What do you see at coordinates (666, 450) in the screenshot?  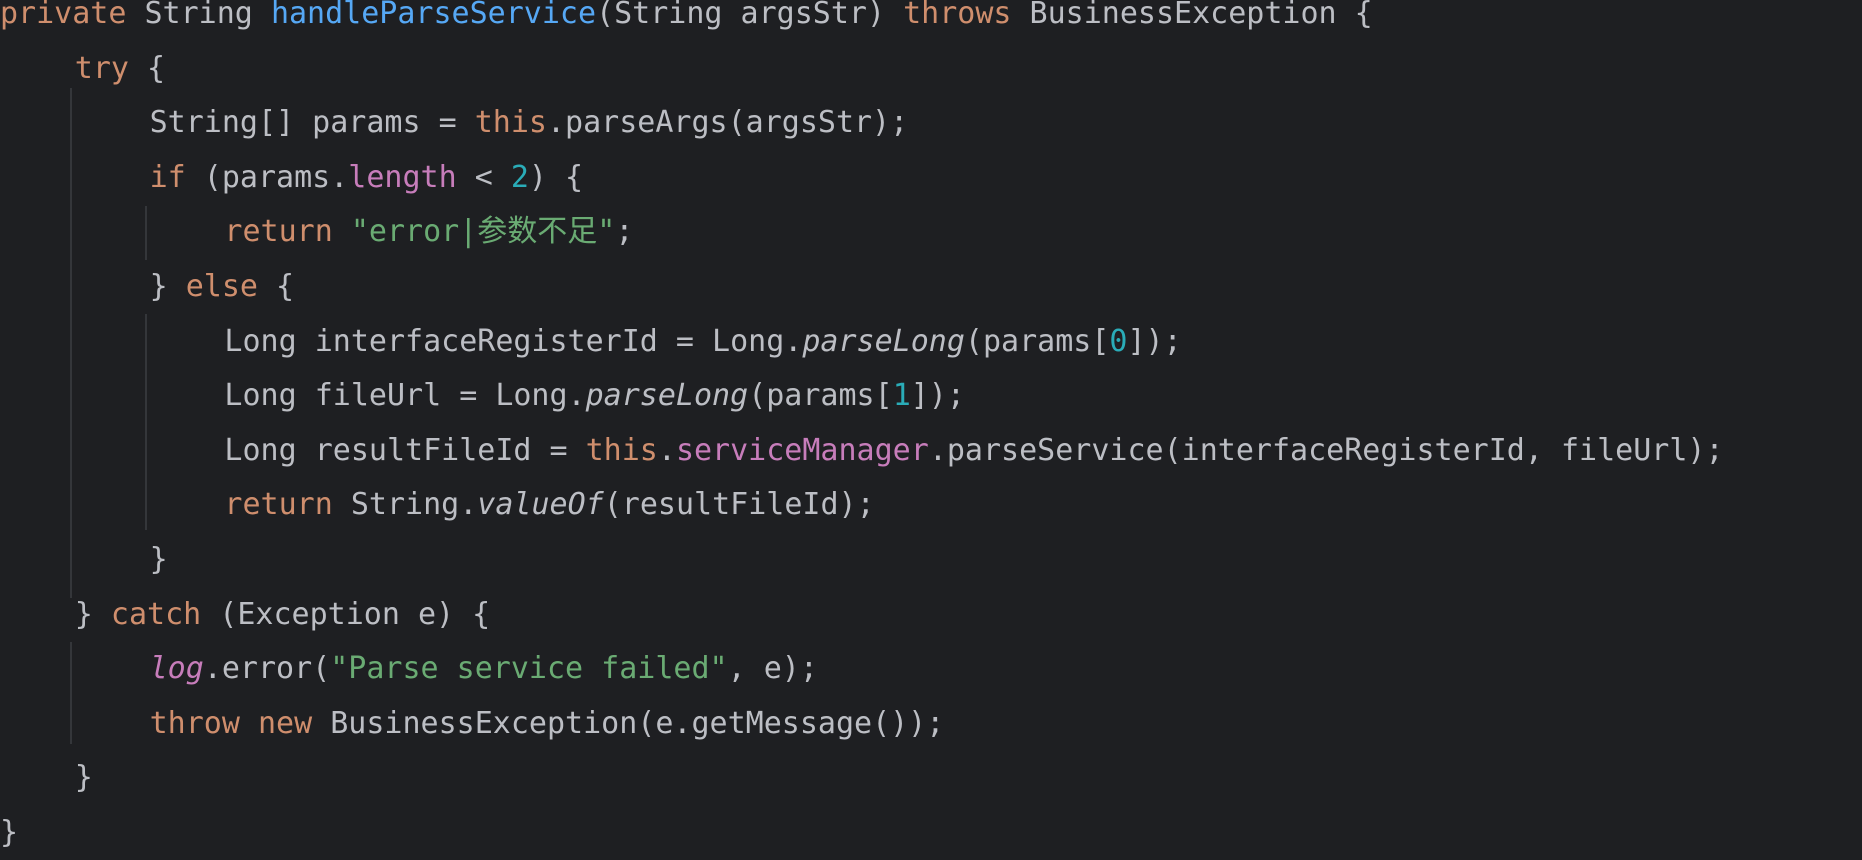 I see `code-token: .` at bounding box center [666, 450].